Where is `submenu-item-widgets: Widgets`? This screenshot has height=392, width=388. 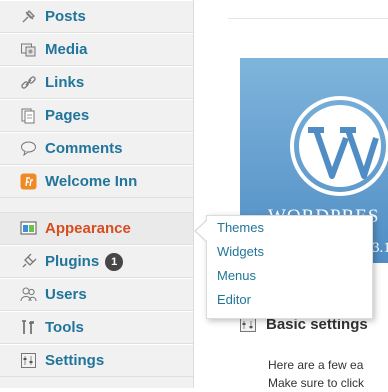 submenu-item-widgets: Widgets is located at coordinates (289, 252).